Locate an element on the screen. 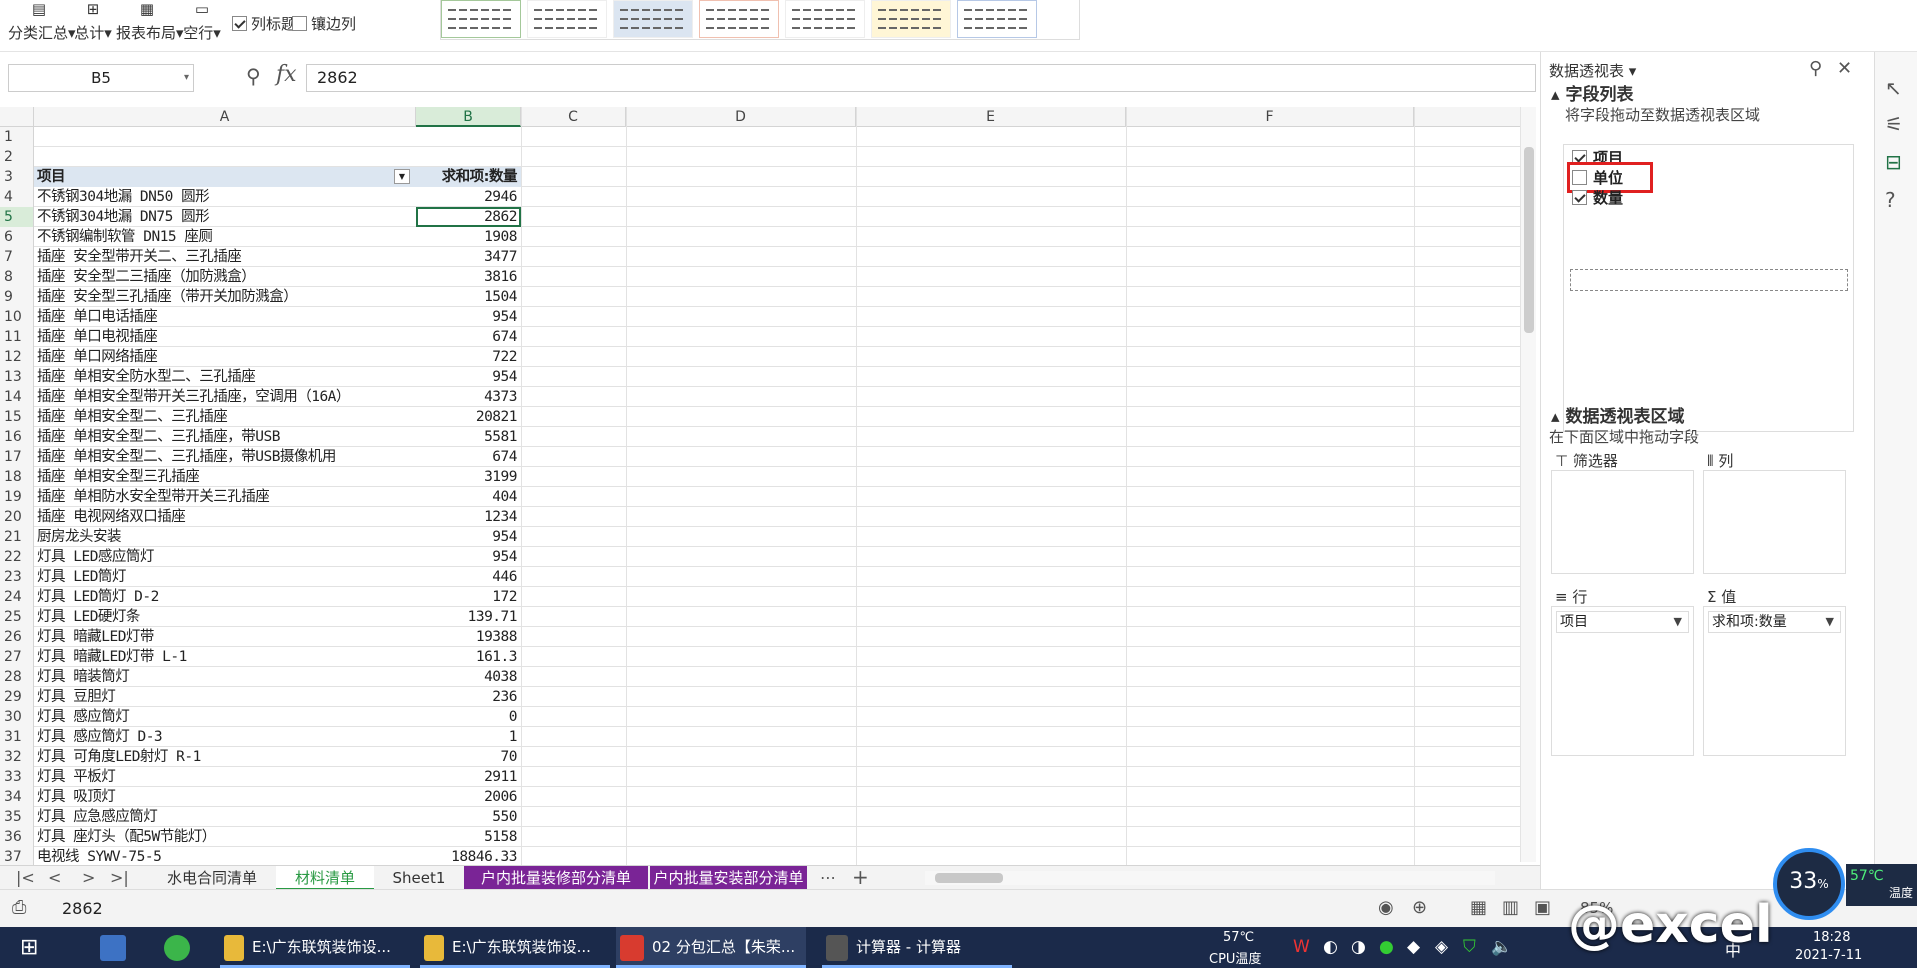  row-header: 12 is located at coordinates (17, 357).